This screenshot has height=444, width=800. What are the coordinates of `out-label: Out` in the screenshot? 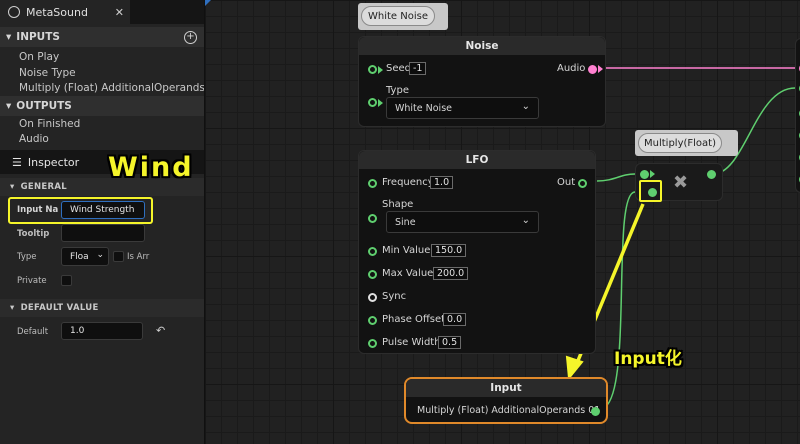 It's located at (566, 182).